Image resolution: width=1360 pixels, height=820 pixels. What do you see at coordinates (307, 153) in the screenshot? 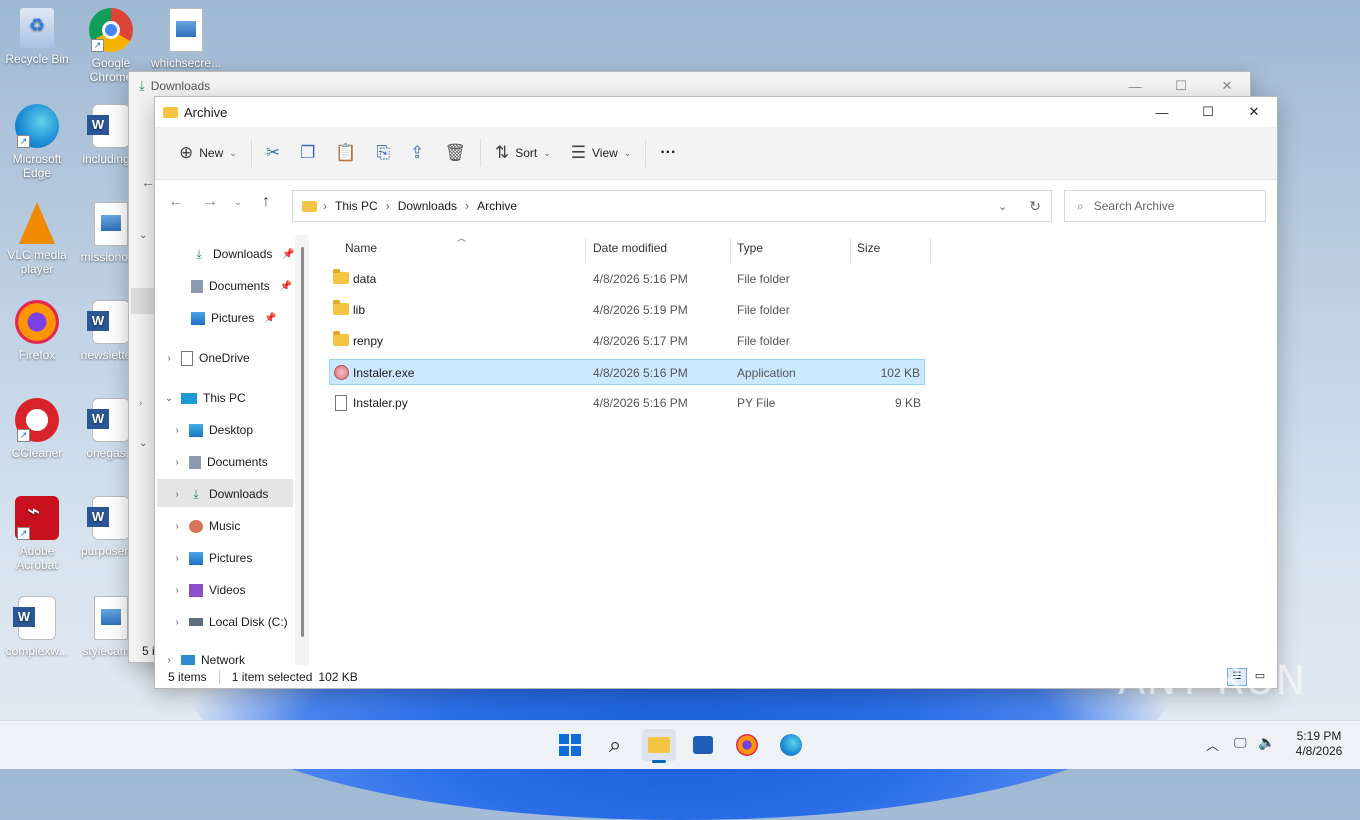
I see `copy-button: ❐` at bounding box center [307, 153].